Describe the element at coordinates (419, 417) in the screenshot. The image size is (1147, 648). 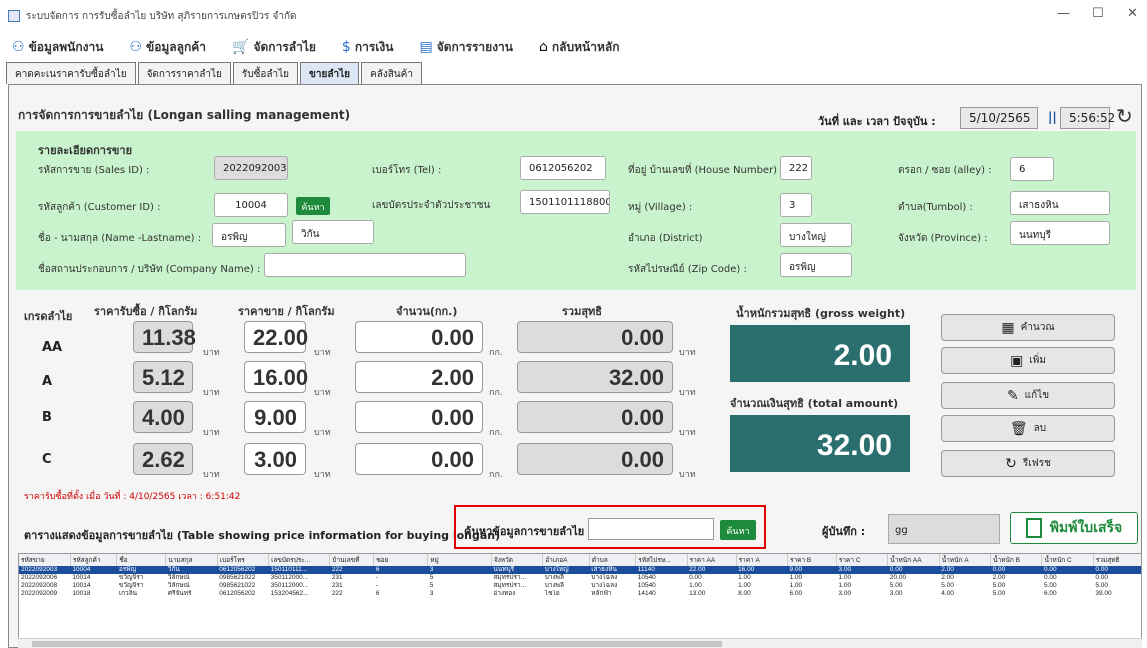
I see `qty-b: 0.00` at that location.